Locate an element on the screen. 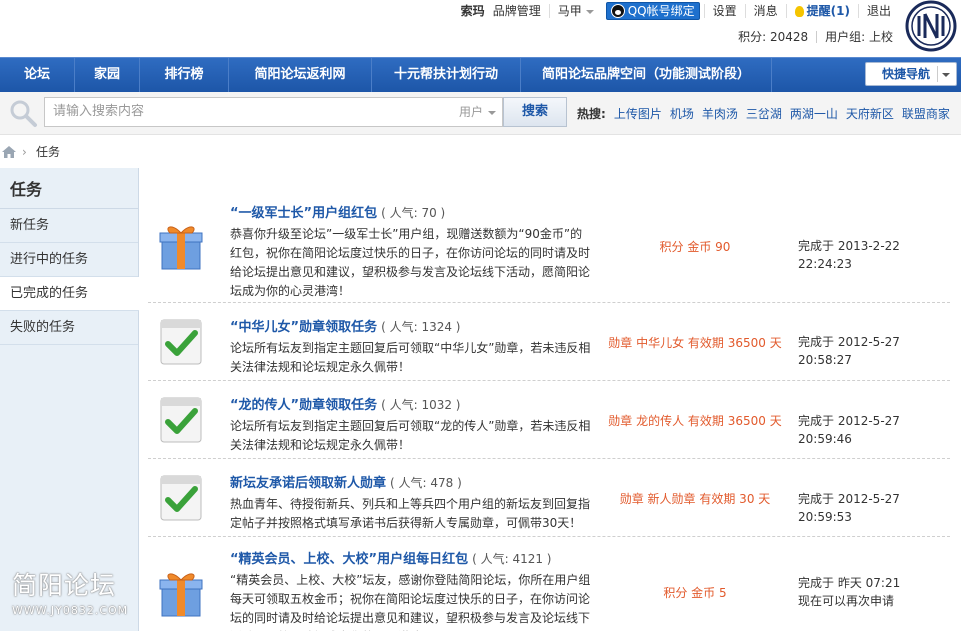  task-title: “中华儿女”勋章领取任务 is located at coordinates (303, 327).